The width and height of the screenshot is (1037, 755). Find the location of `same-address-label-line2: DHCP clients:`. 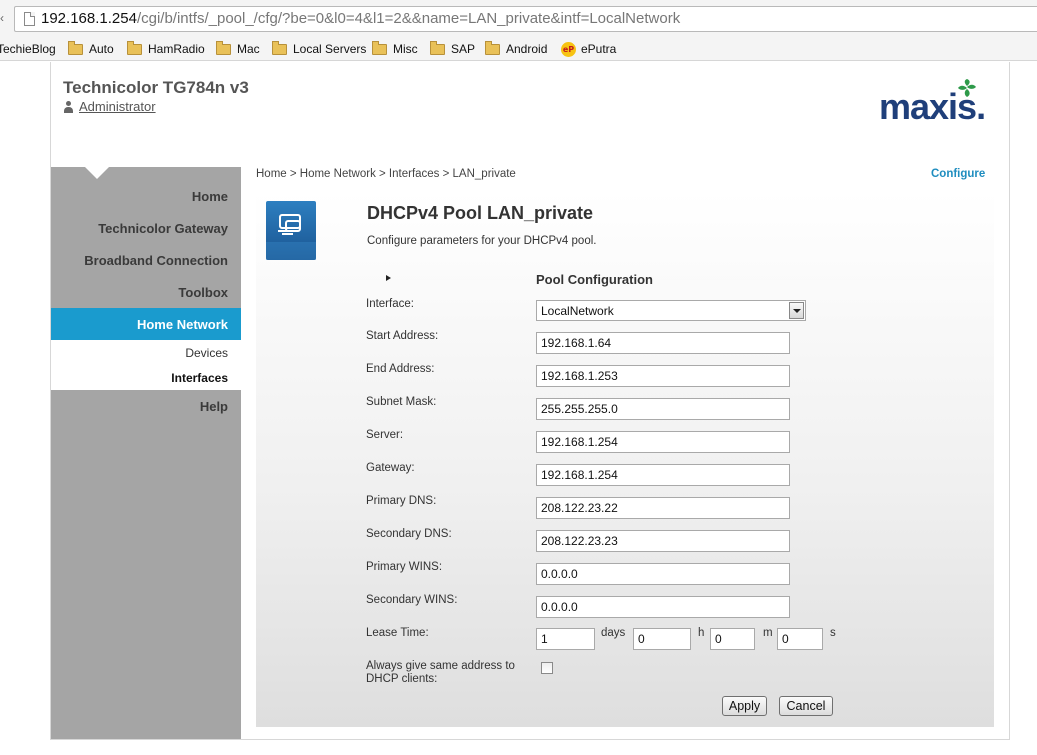

same-address-label-line2: DHCP clients: is located at coordinates (402, 679).